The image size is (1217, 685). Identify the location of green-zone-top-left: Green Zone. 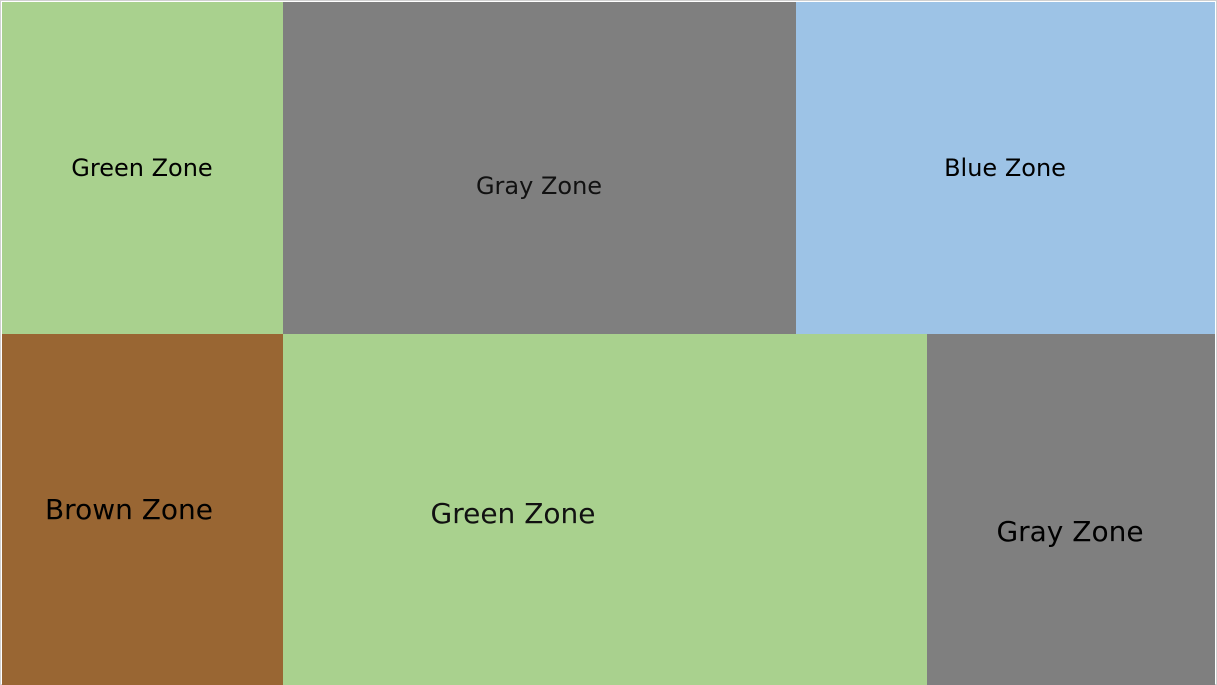
(142, 168).